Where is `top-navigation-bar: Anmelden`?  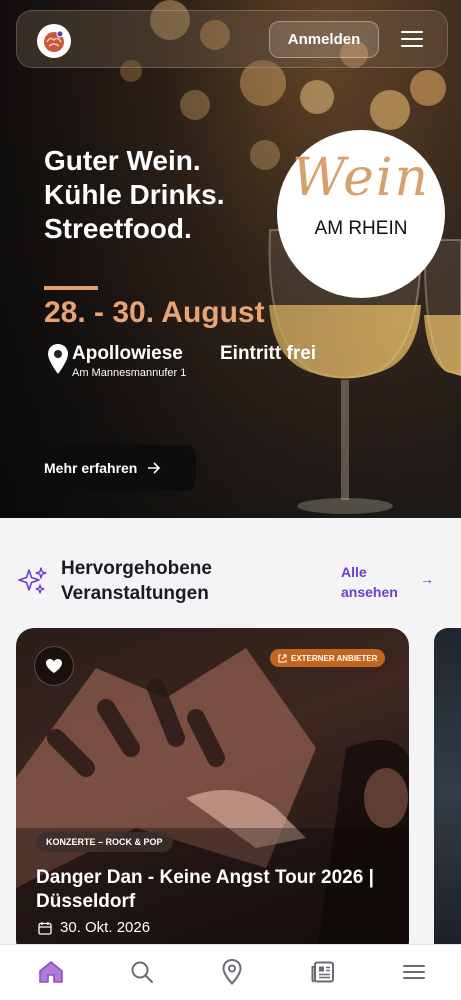 top-navigation-bar: Anmelden is located at coordinates (232, 39).